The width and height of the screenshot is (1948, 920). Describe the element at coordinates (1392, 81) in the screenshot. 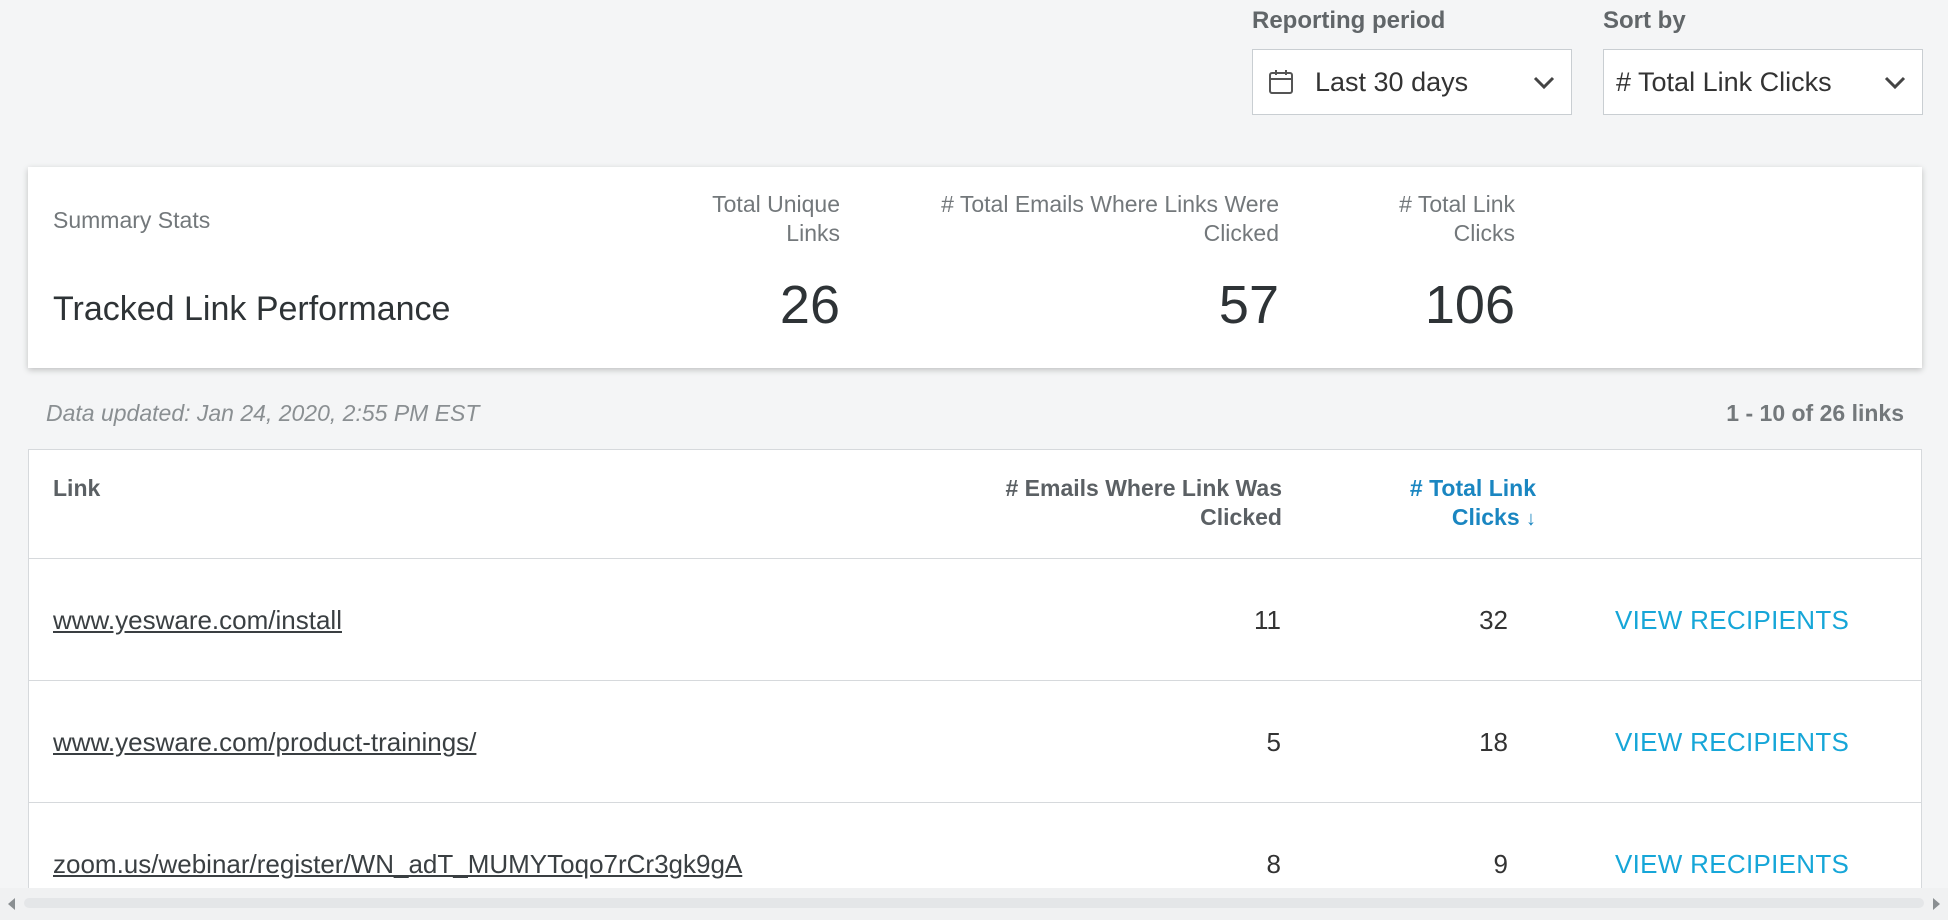

I see `reporting-period-value: Last 30 days` at that location.